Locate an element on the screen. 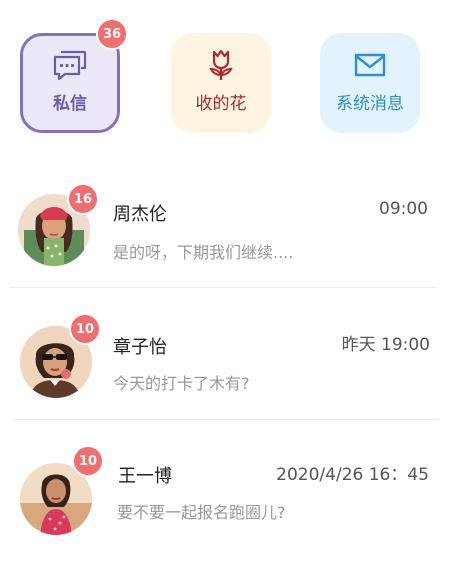 This screenshot has height=581, width=449. private-unread-badge: 36 is located at coordinates (112, 34).